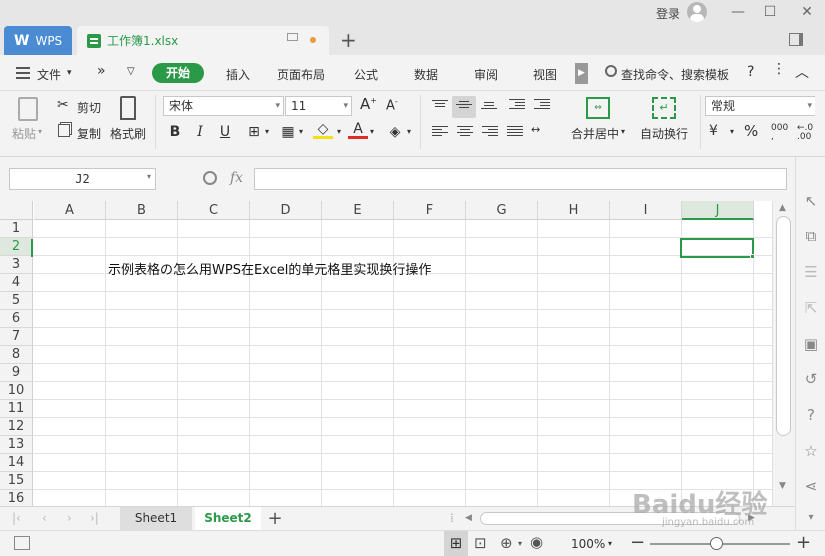 This screenshot has height=556, width=825. I want to click on row-header-4: 4, so click(16, 283).